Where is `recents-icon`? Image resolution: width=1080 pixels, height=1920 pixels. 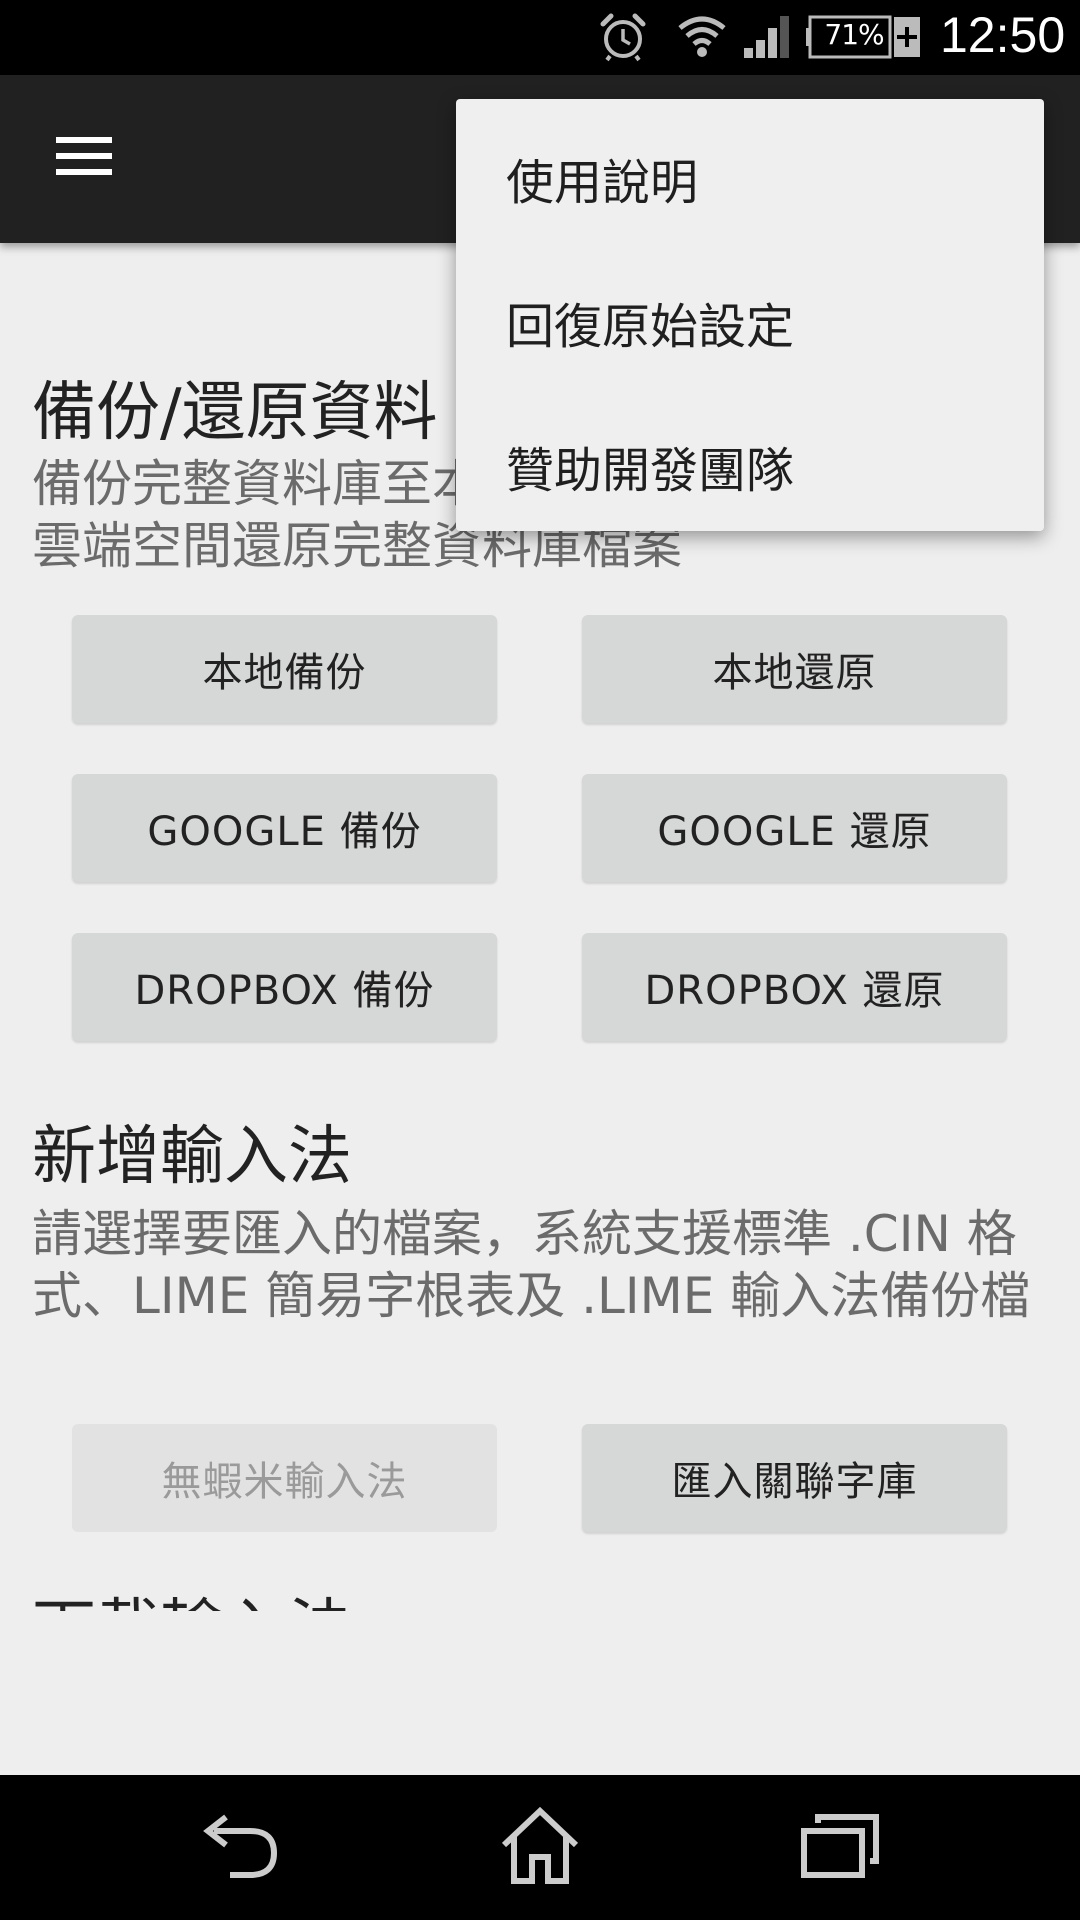 recents-icon is located at coordinates (840, 1846).